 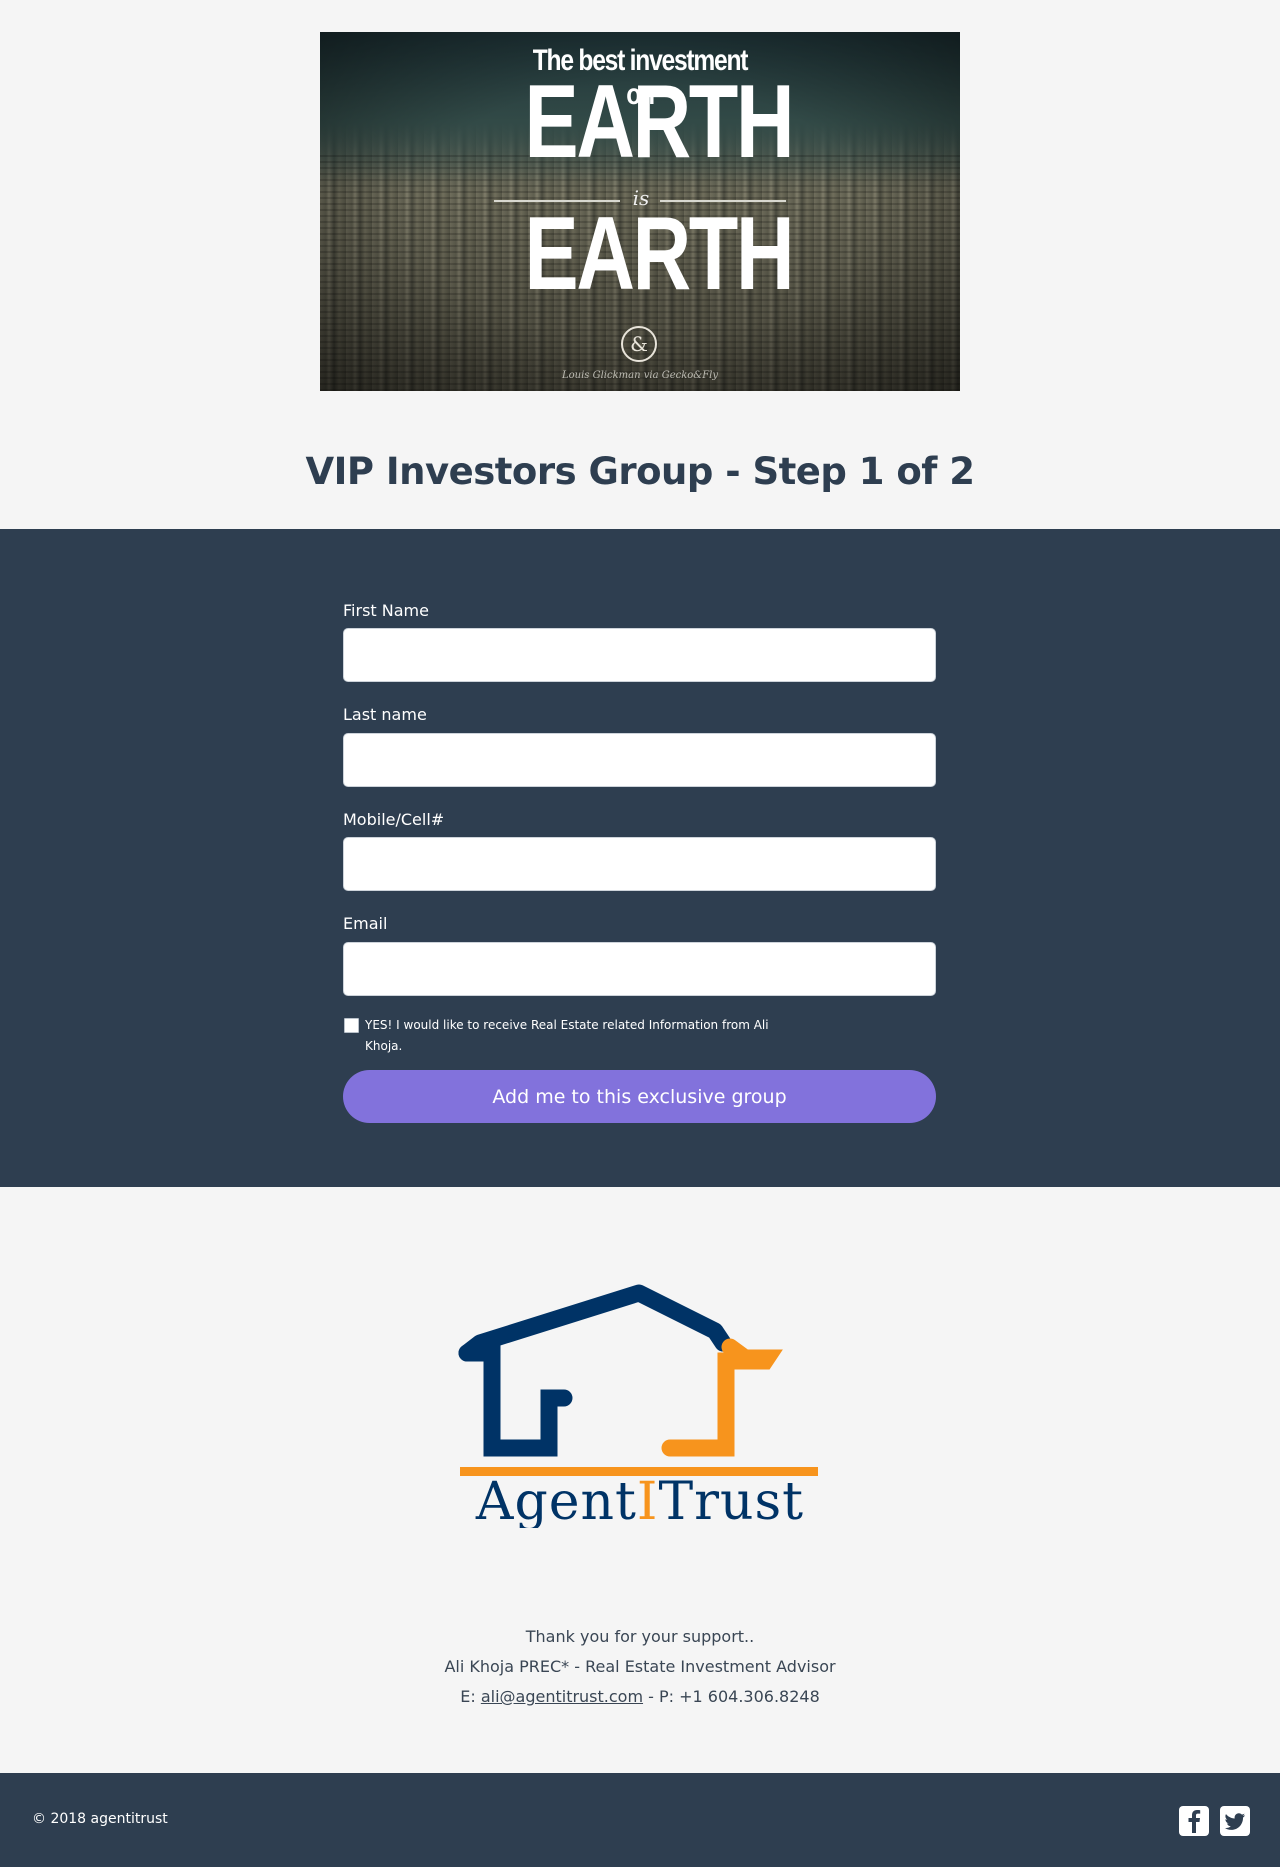 I want to click on email-link: ali@agentitrust.com, so click(x=562, y=1696).